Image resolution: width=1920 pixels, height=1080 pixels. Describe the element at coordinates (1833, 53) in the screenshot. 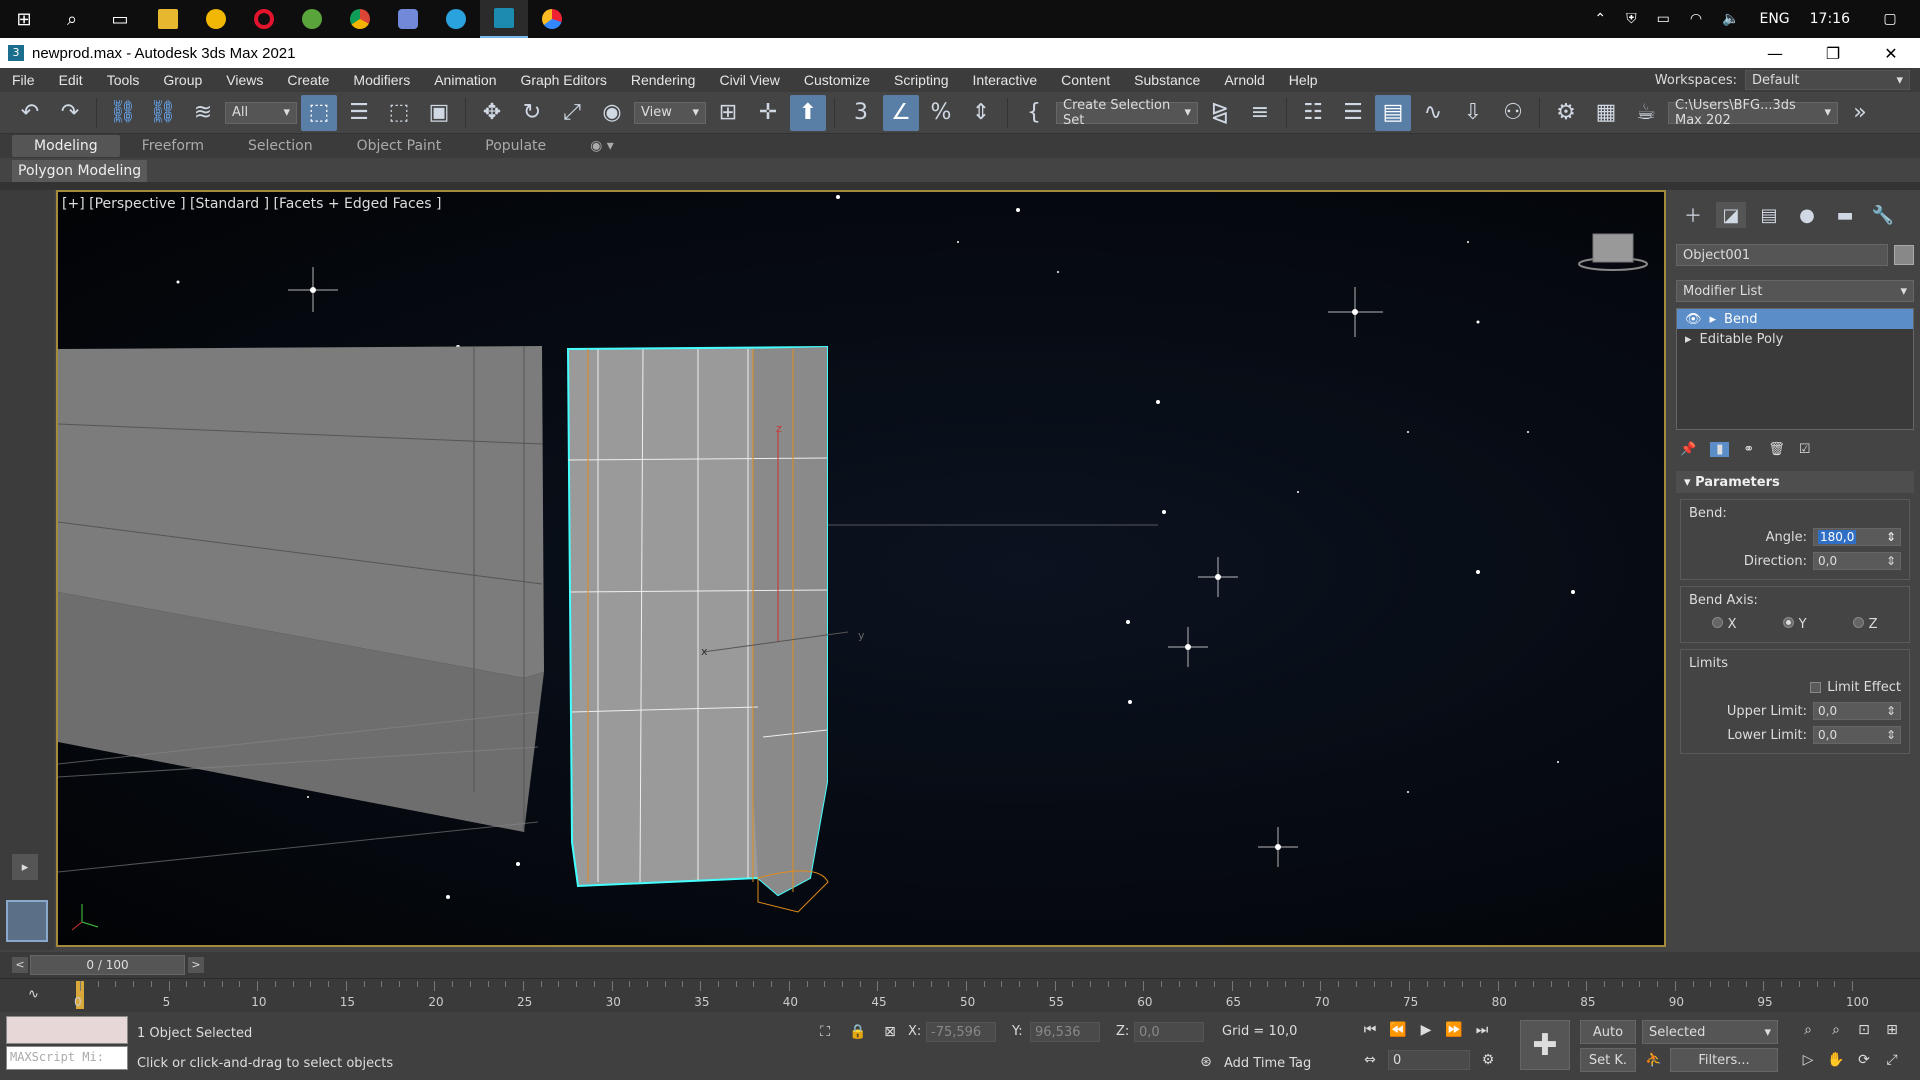

I see `restore-button: ❐` at that location.